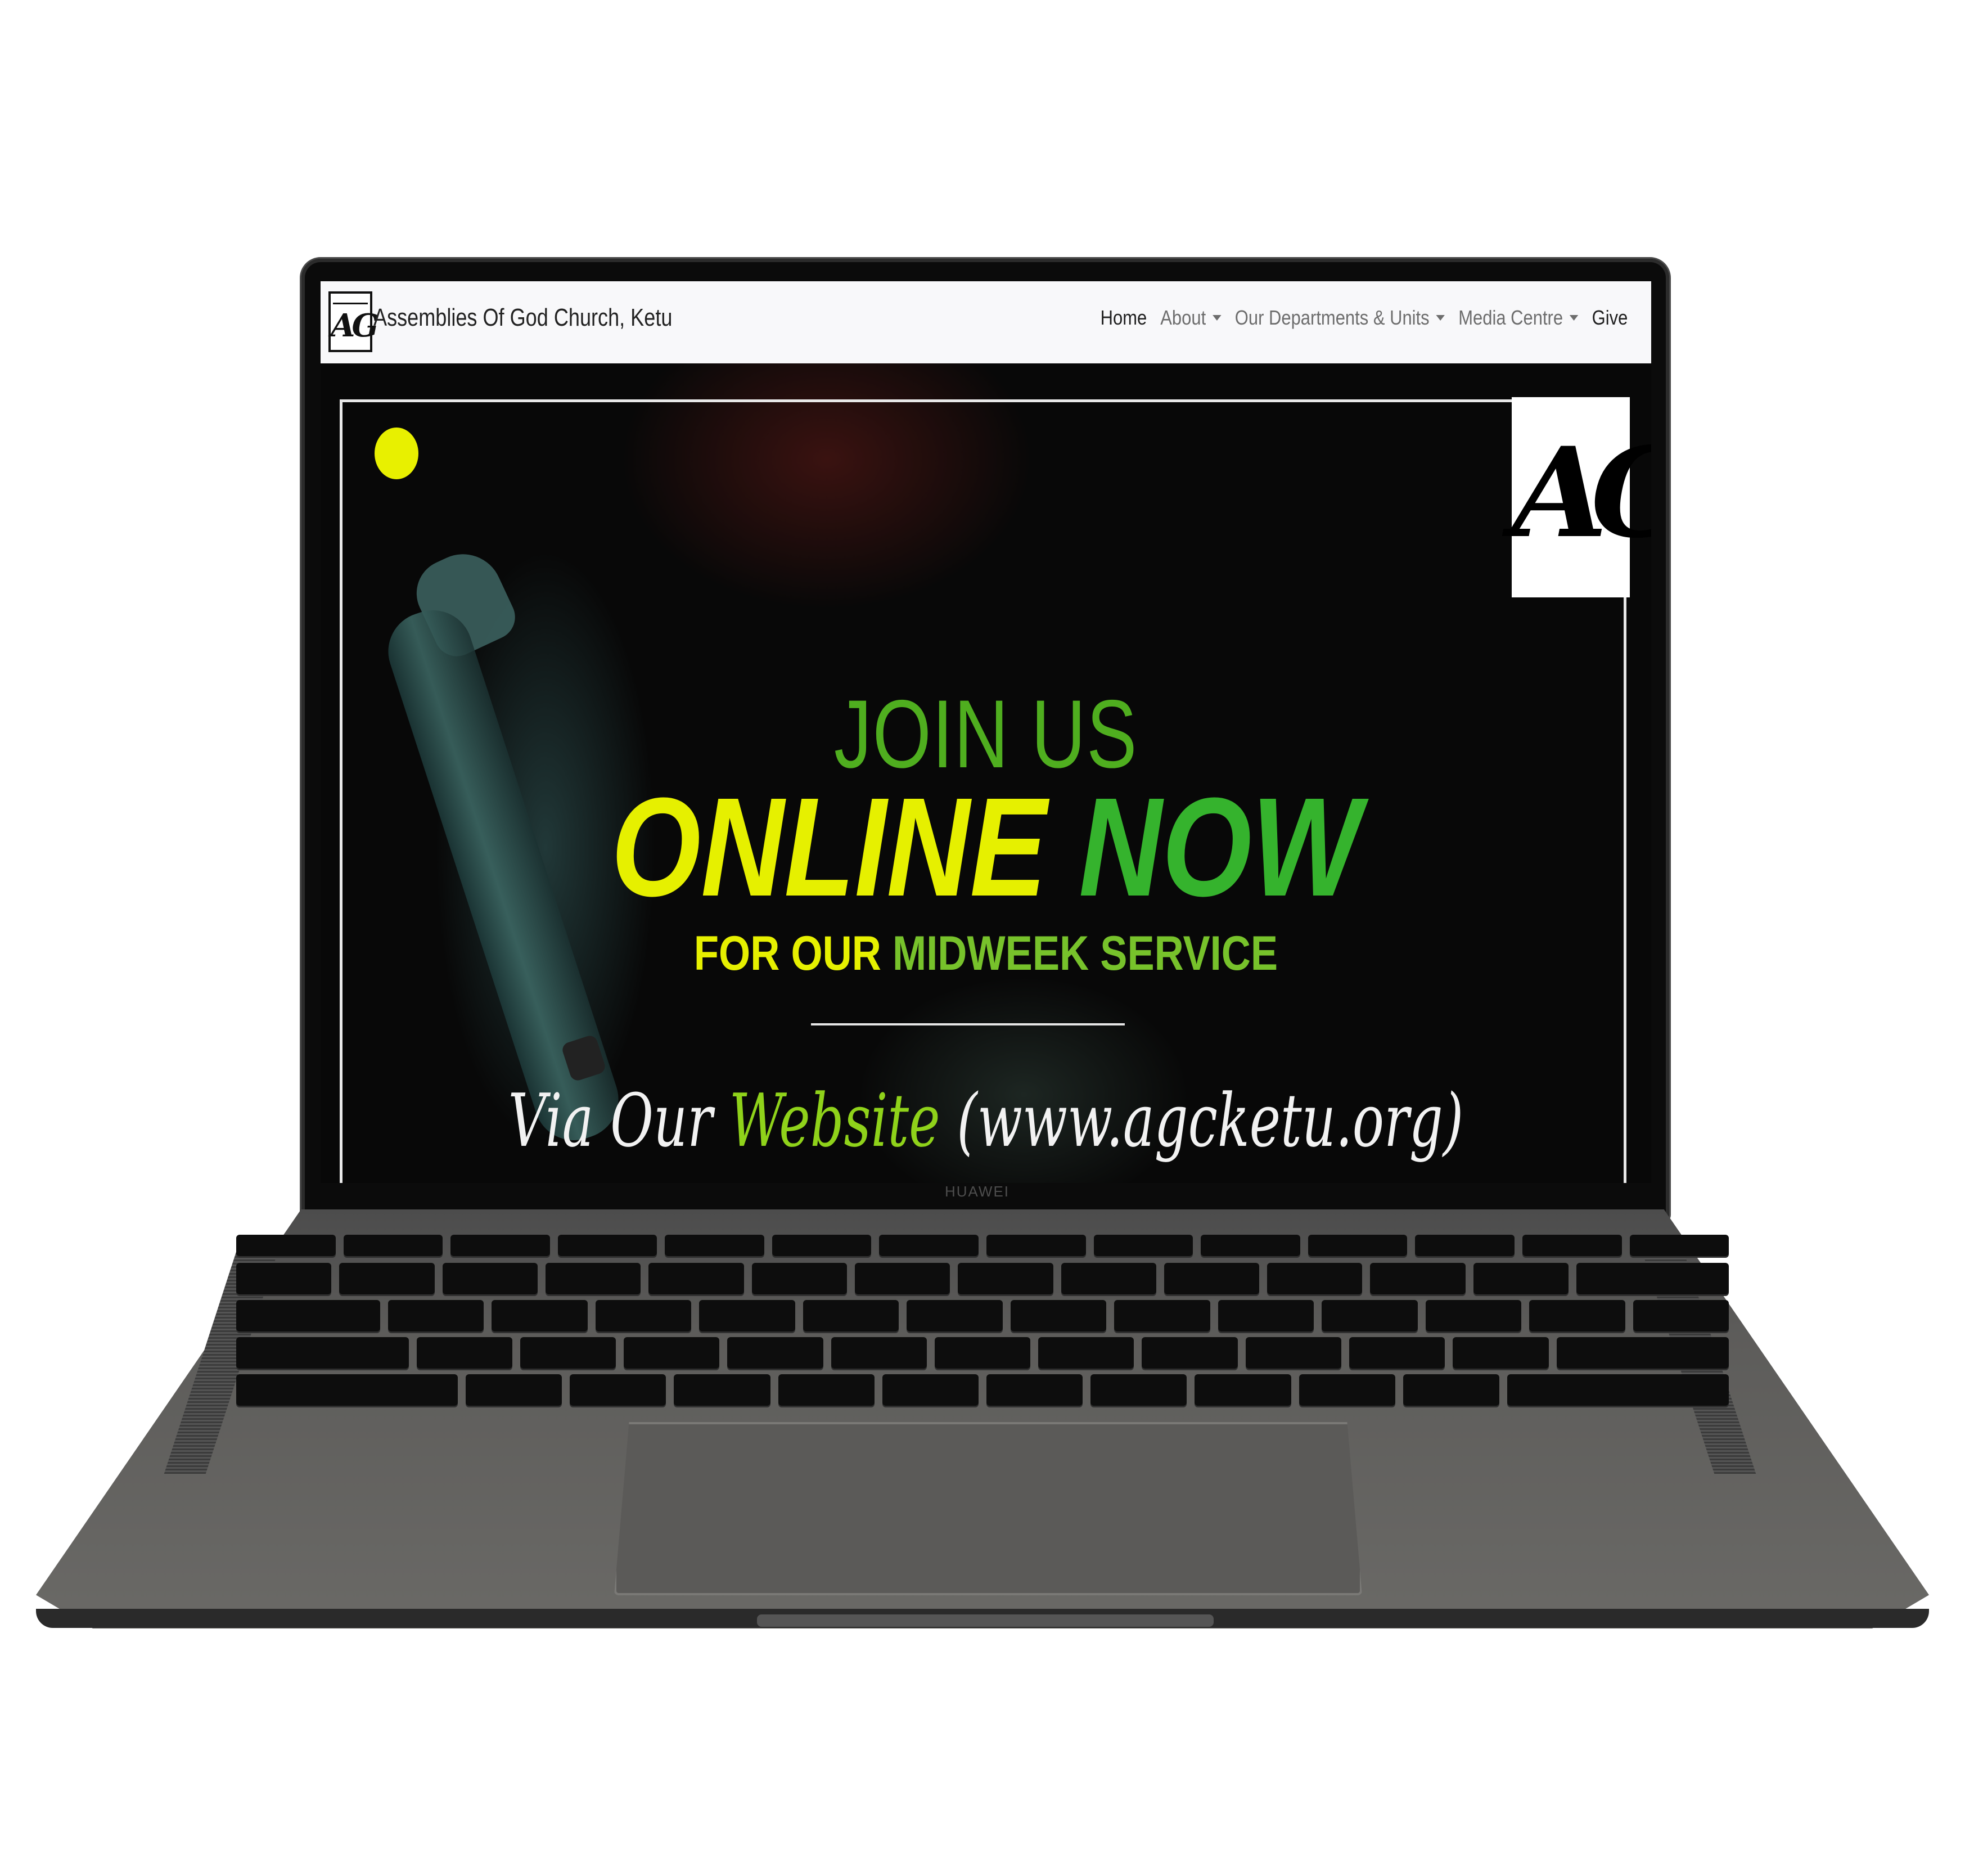  Describe the element at coordinates (982, 1245) in the screenshot. I see `keyboard-row-function` at that location.